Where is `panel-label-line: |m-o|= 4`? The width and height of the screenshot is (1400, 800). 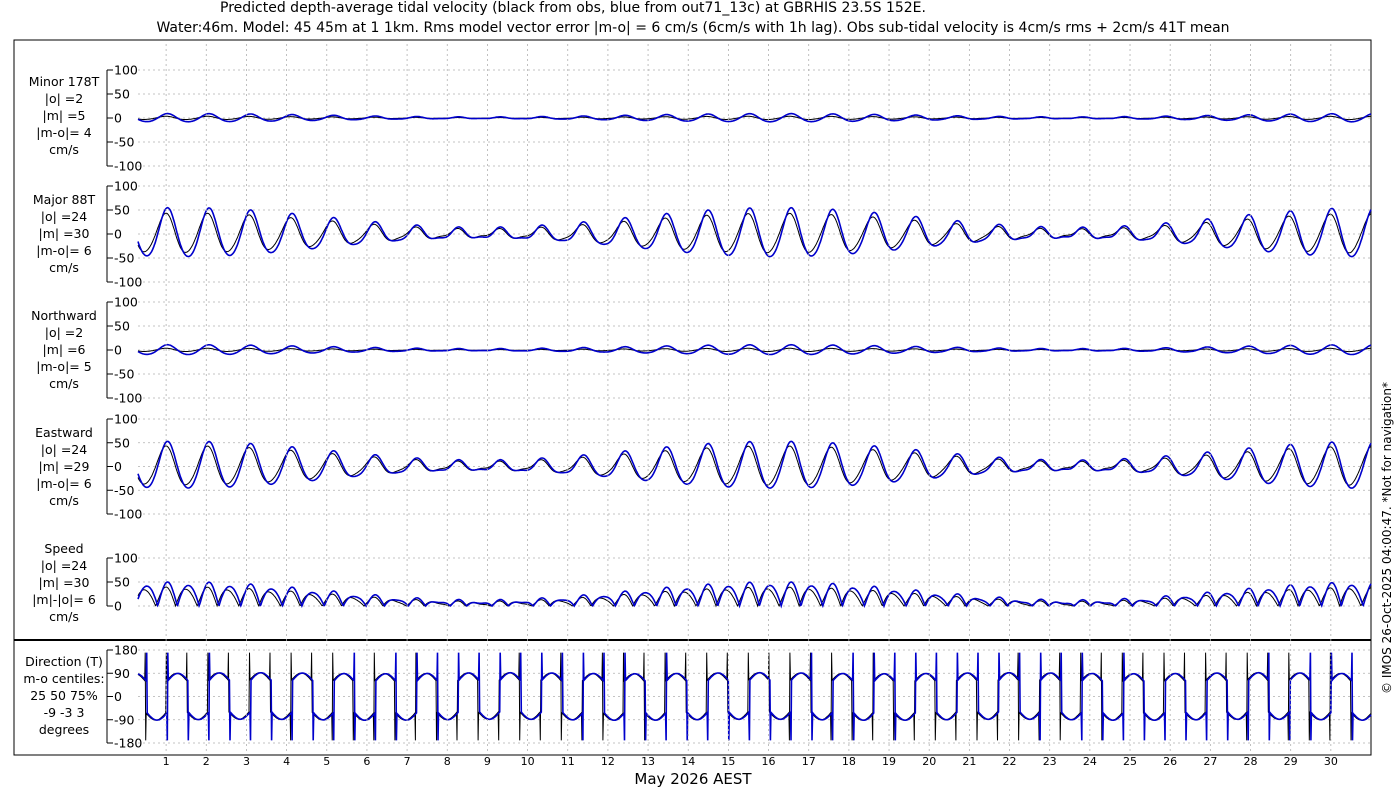 panel-label-line: |m-o|= 4 is located at coordinates (63, 132).